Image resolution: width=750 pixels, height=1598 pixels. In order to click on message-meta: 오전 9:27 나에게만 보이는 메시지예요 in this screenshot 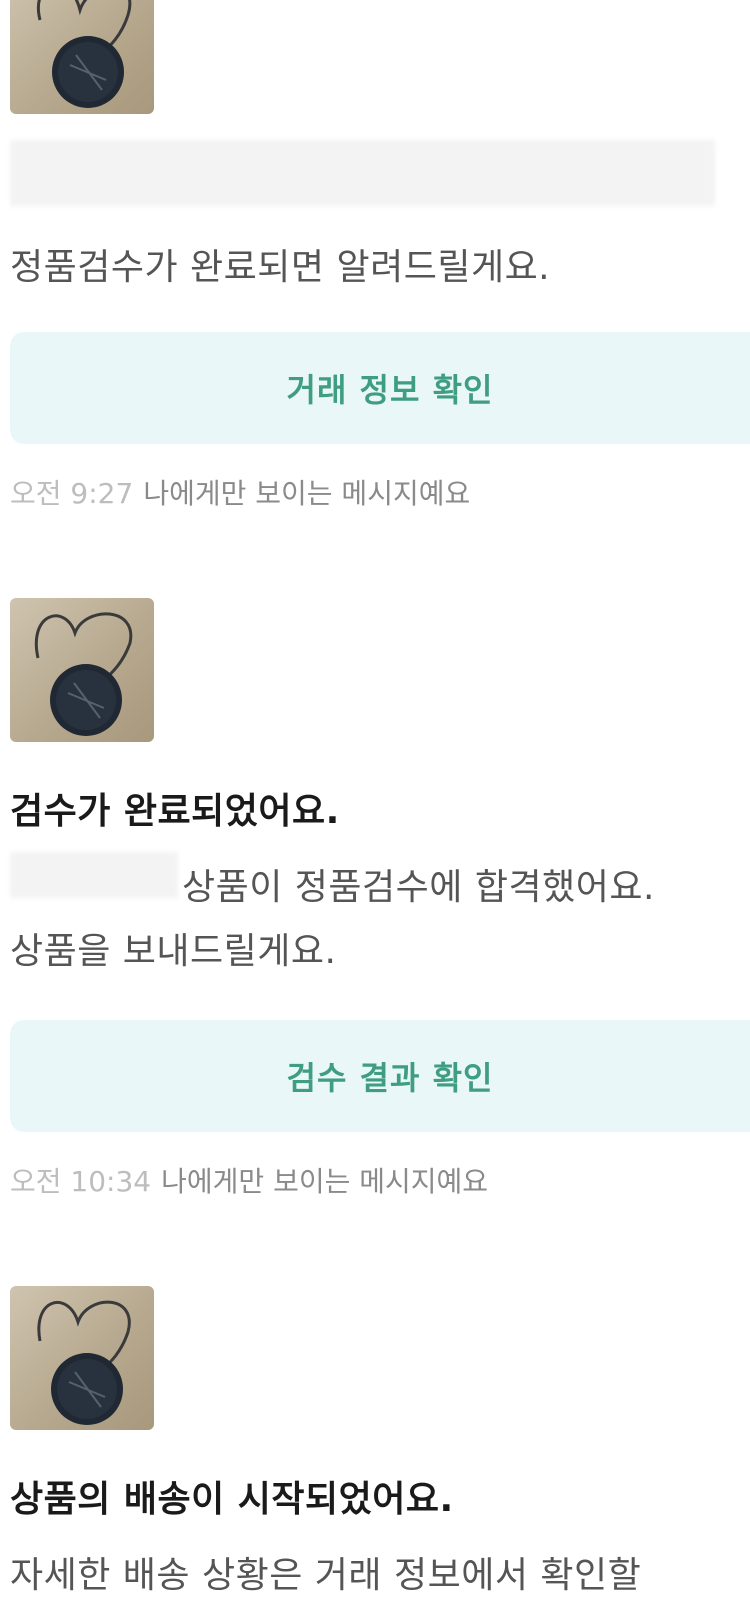, I will do `click(240, 492)`.